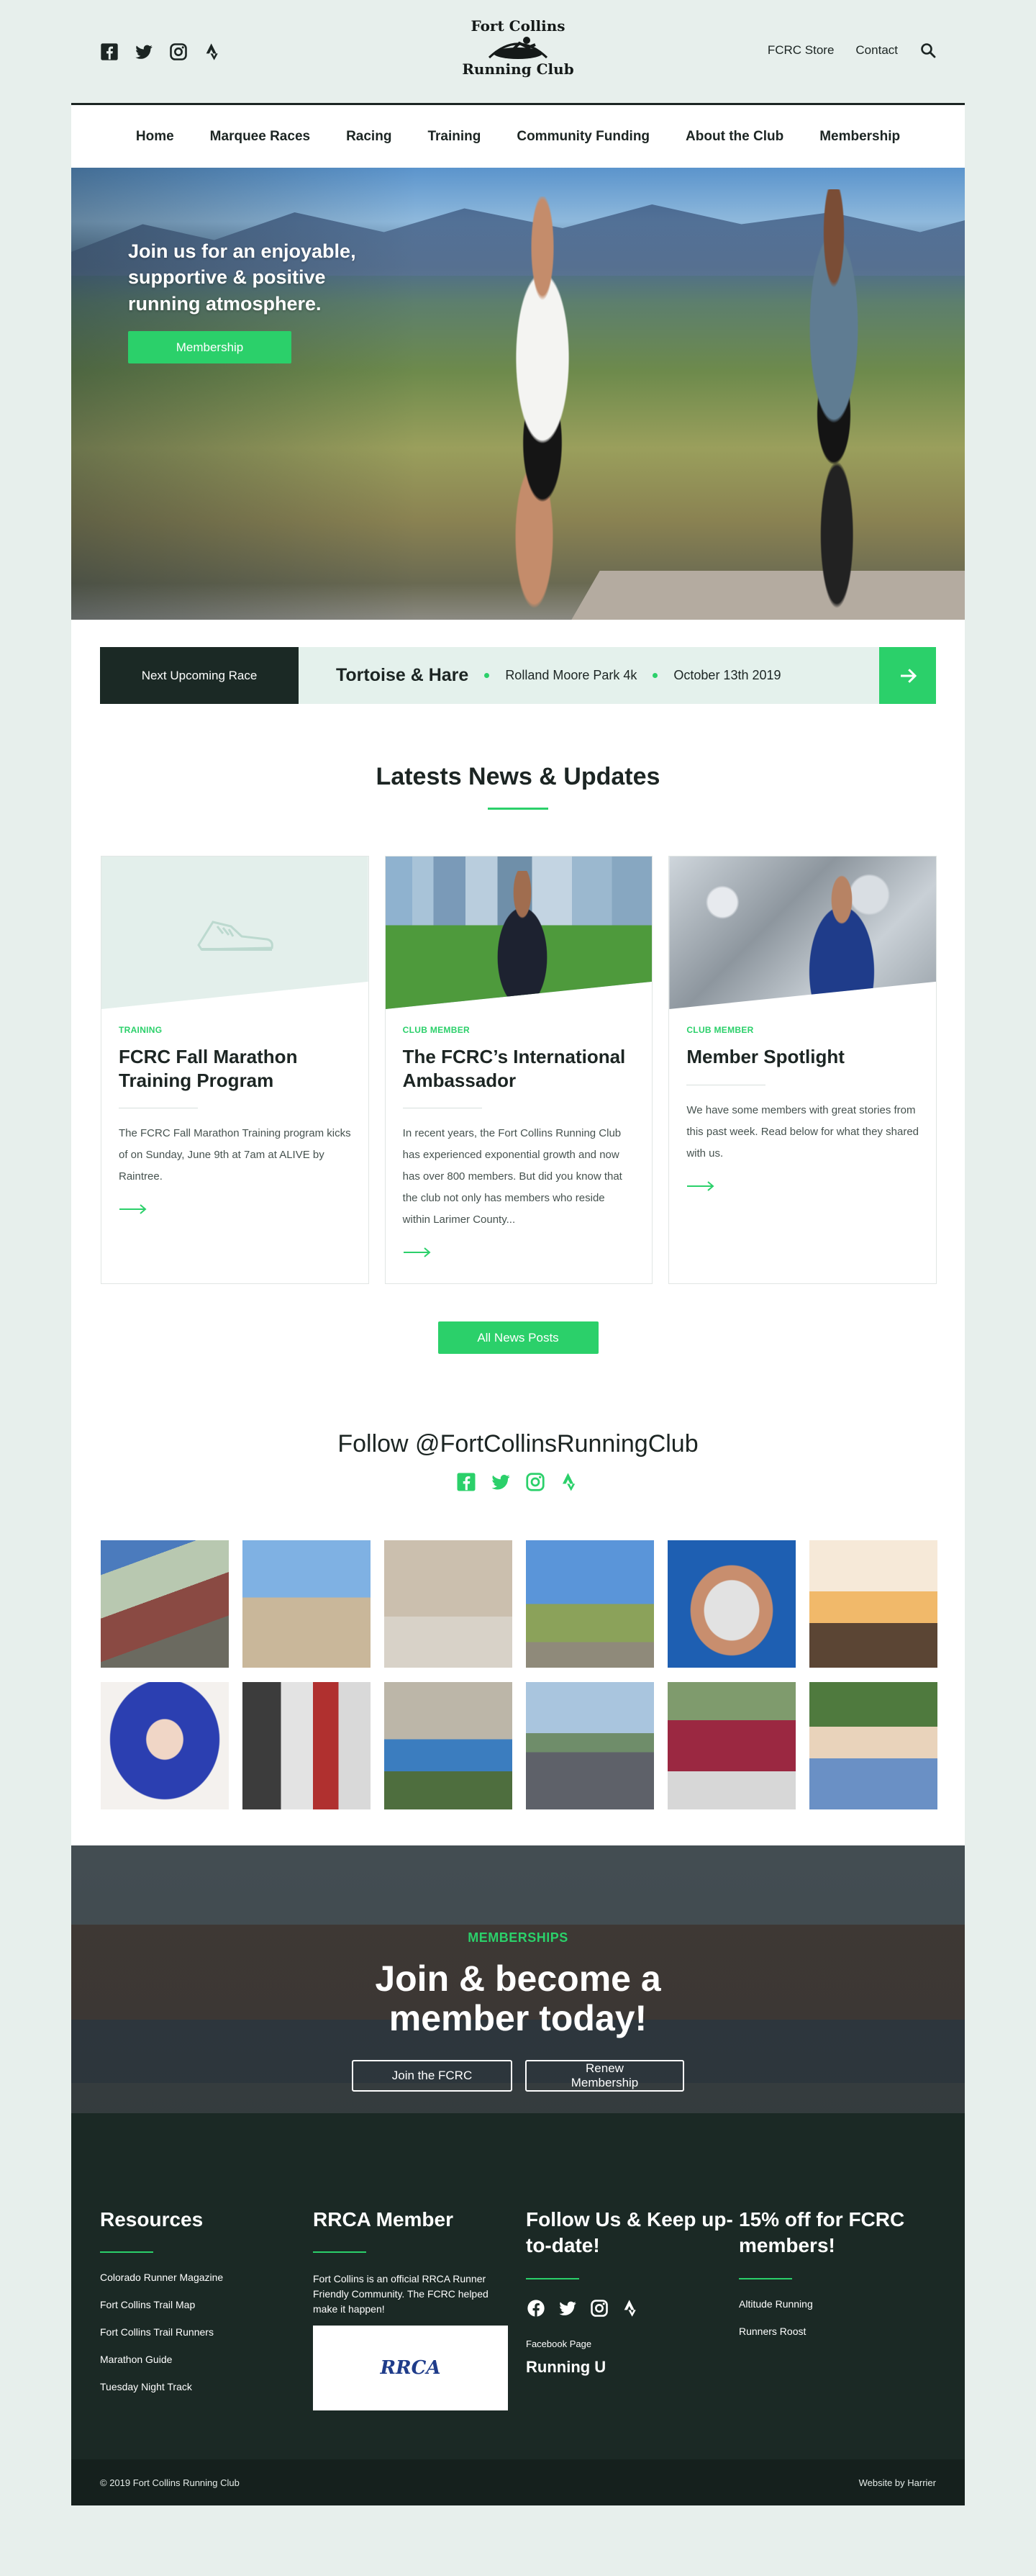 The height and width of the screenshot is (2576, 1036). Describe the element at coordinates (147, 2304) in the screenshot. I see `footer-link: Fort Collins Trail Map` at that location.